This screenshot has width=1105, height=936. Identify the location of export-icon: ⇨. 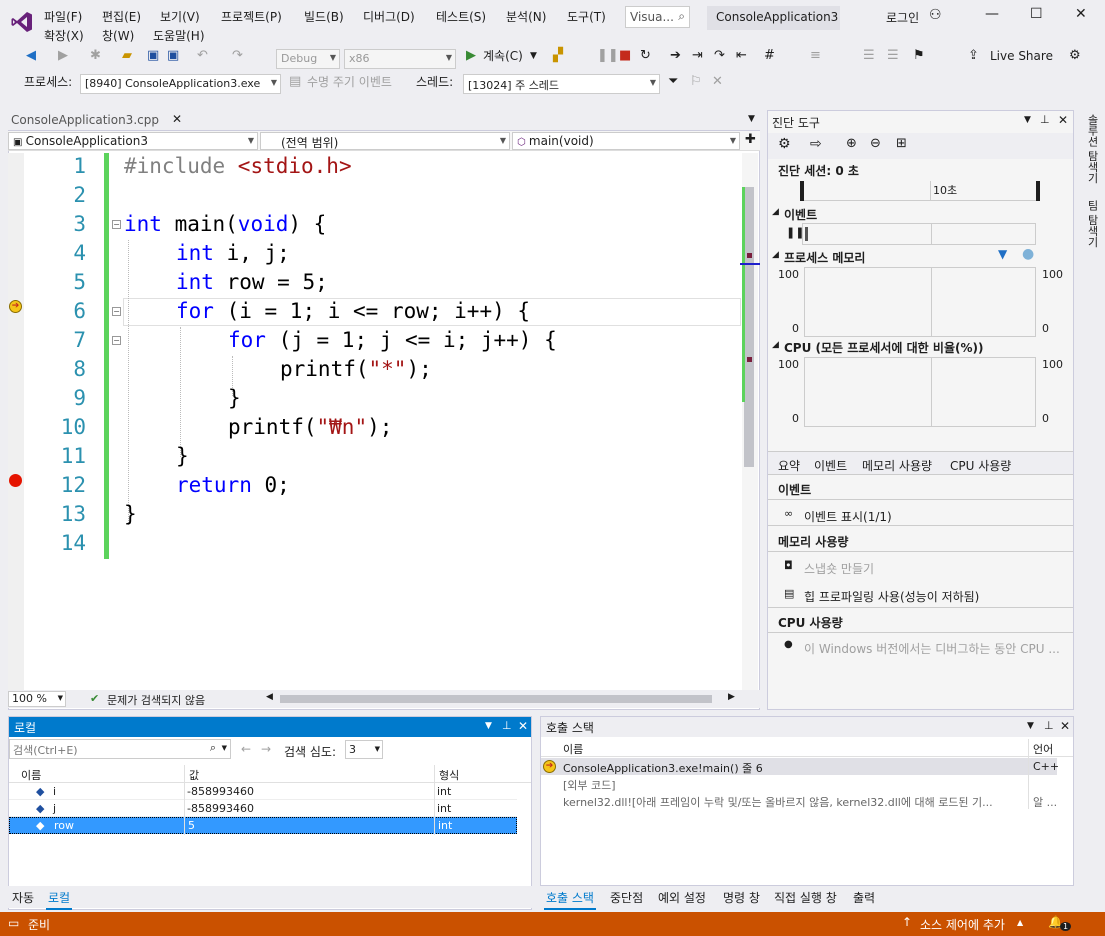
(816, 144).